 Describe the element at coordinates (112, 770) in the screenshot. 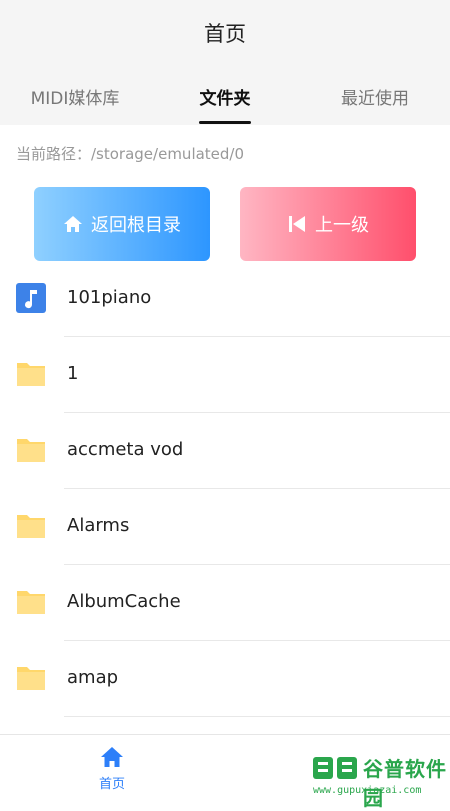

I see `nav-home-button: 首页` at that location.